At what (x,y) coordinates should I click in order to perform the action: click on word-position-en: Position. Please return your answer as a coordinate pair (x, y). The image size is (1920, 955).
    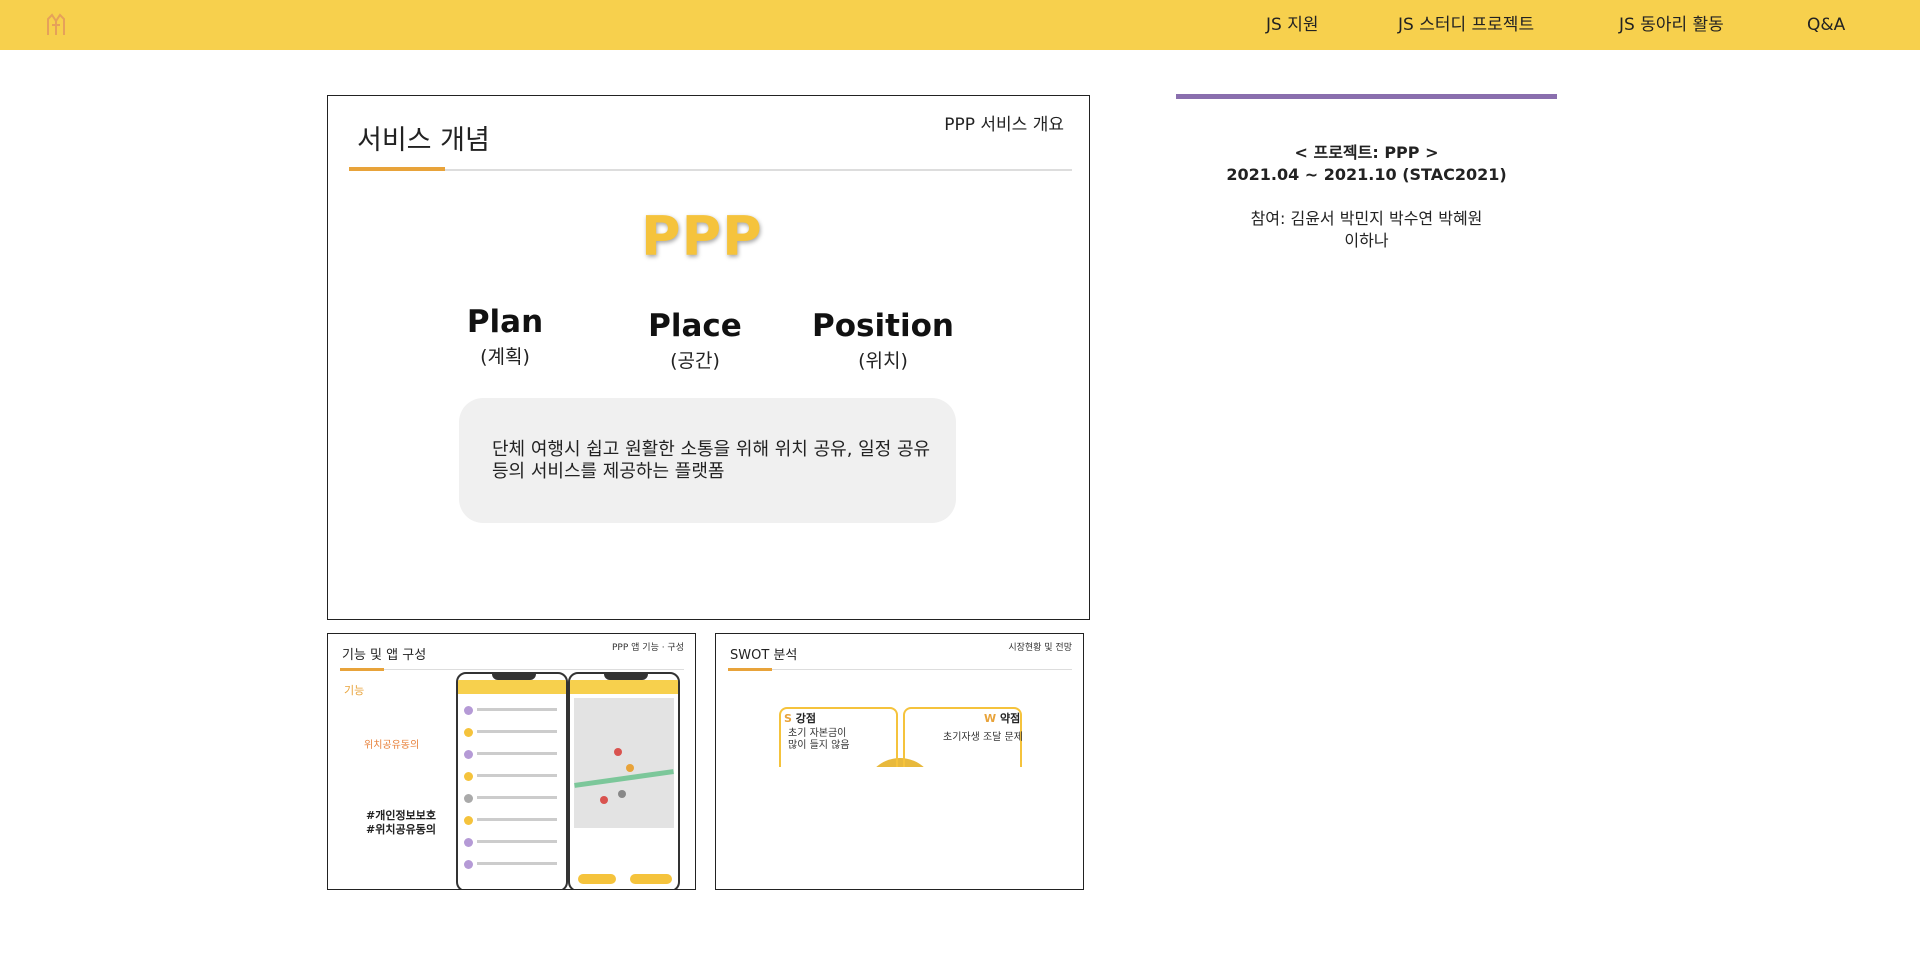
    Looking at the image, I should click on (883, 326).